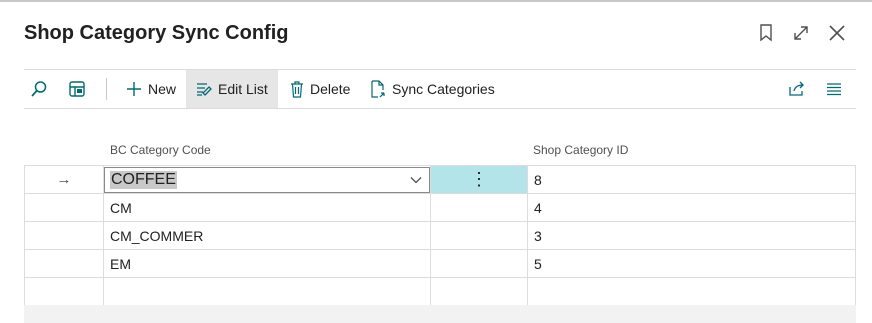  I want to click on sync-categories-button-label: Sync Categories, so click(443, 89).